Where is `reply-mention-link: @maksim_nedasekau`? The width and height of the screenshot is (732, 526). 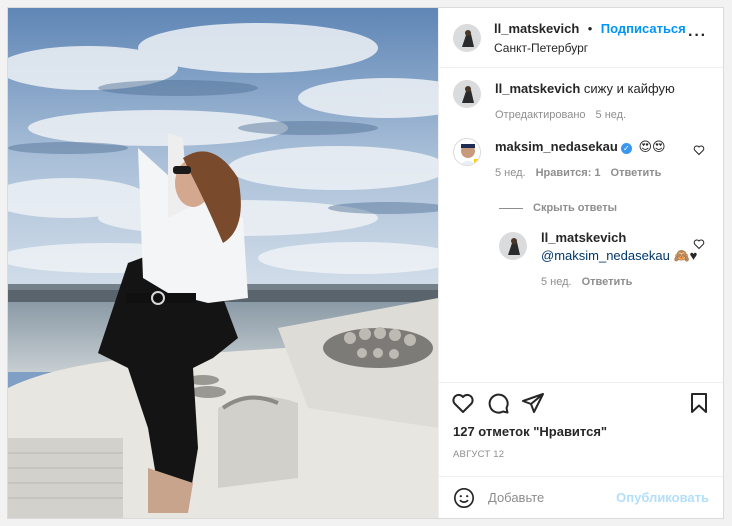 reply-mention-link: @maksim_nedasekau is located at coordinates (605, 255).